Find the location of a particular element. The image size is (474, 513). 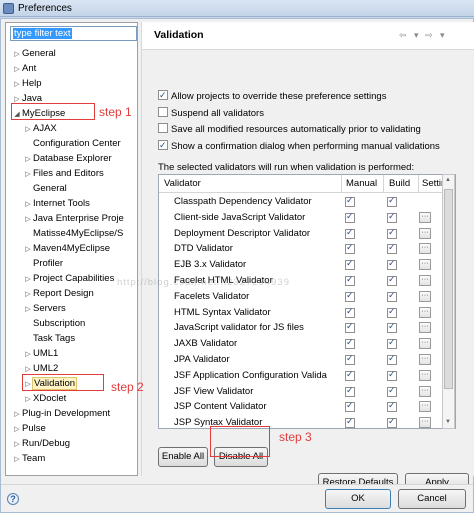

tree-item: ▷ Ant is located at coordinates (24, 68).